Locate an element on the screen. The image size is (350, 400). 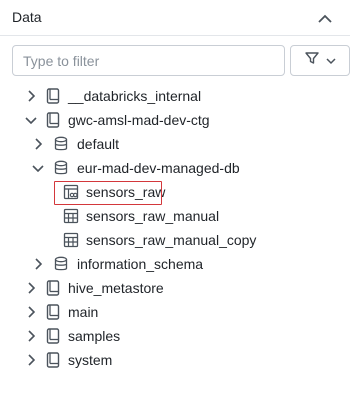
tree-item-databricks-internal: __databricks_internal is located at coordinates (175, 96).